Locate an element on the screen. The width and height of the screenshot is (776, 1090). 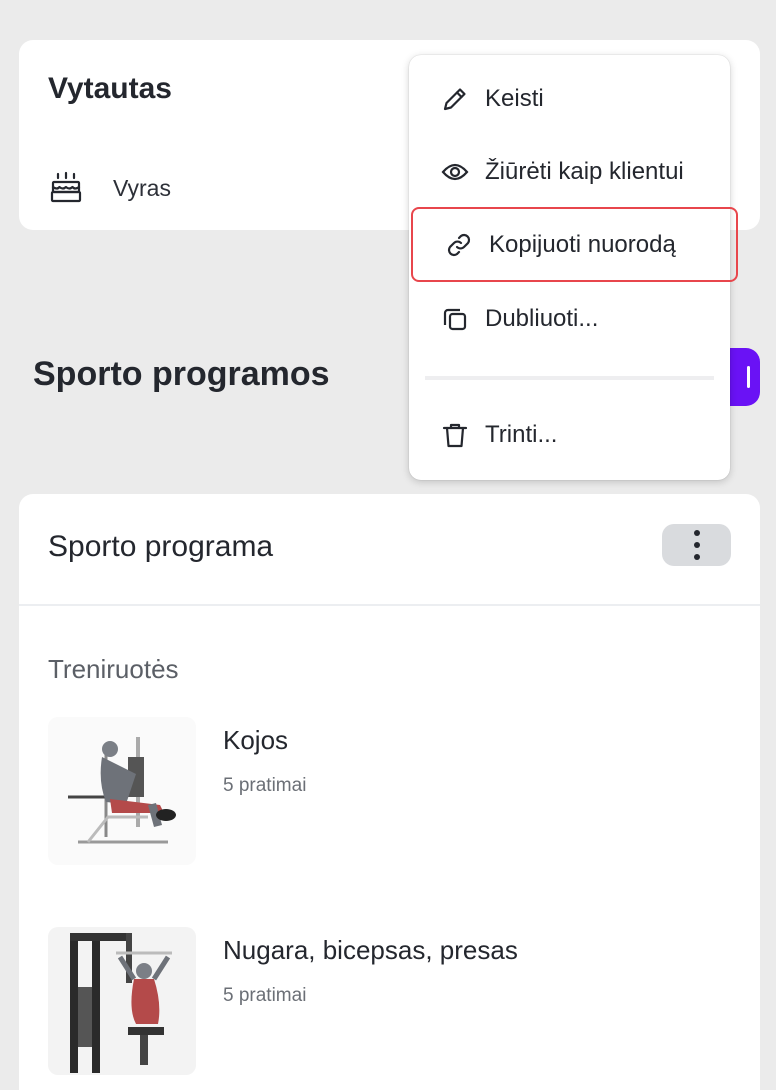
menu-item-copy-link: Kopijuoti nuorodą is located at coordinates (574, 244).